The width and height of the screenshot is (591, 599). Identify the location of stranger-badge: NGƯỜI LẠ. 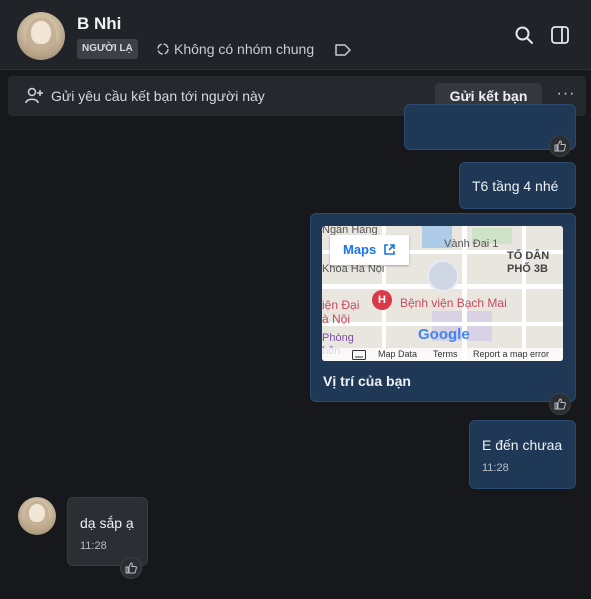
(107, 49).